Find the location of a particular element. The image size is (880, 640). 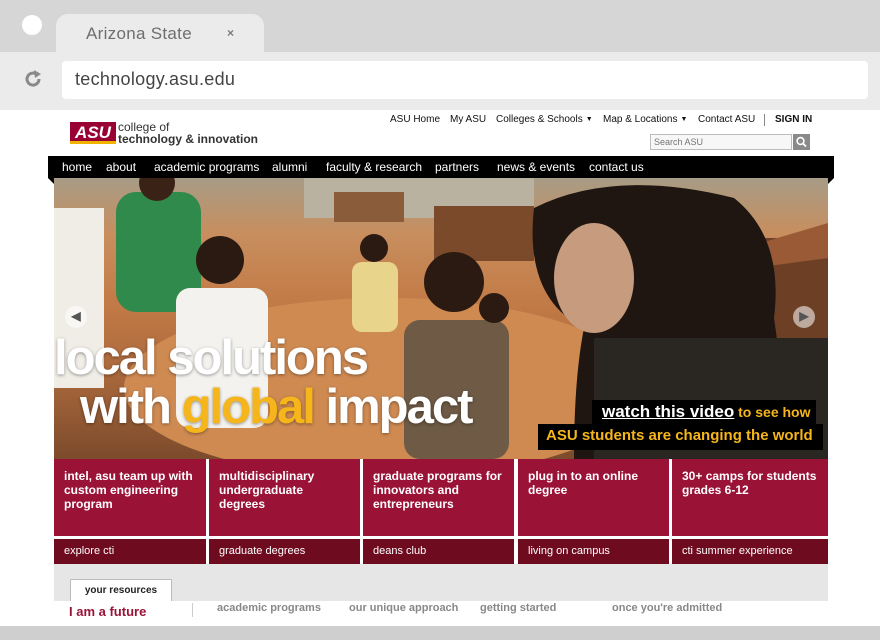

nav-news-events: news & events is located at coordinates (536, 167).